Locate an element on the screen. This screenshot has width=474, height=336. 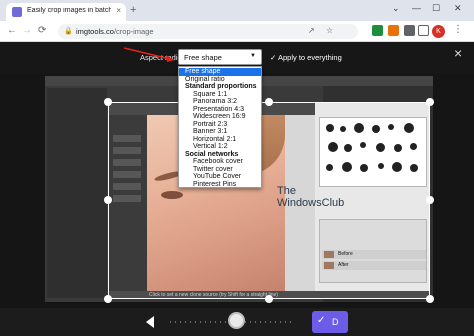
site-favicon-icon is located at coordinates (17, 12).